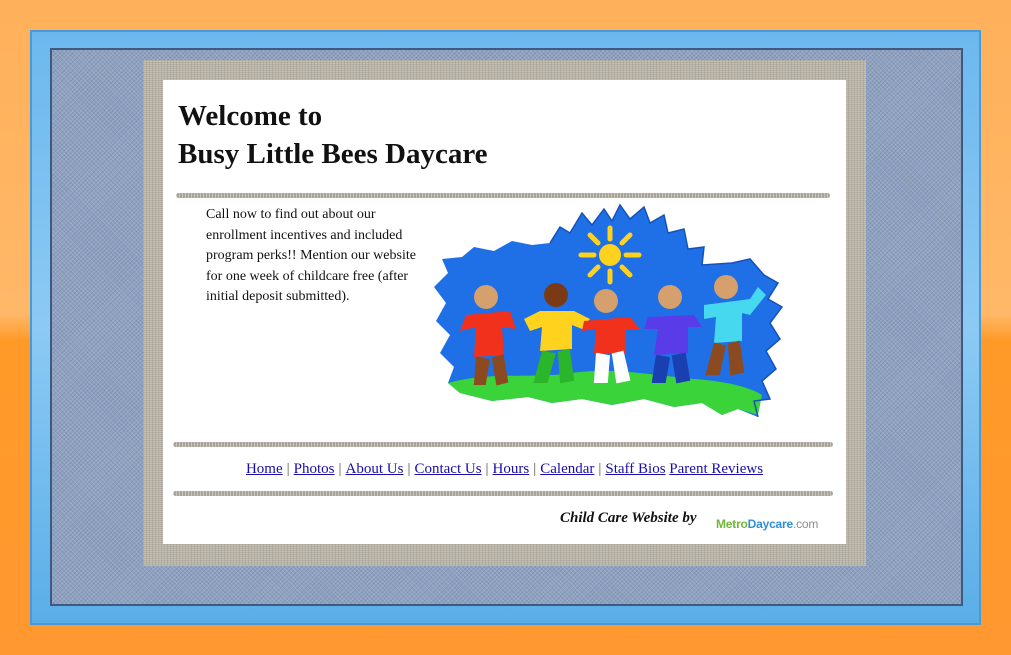  I want to click on nav-link-about-us: About Us, so click(375, 469).